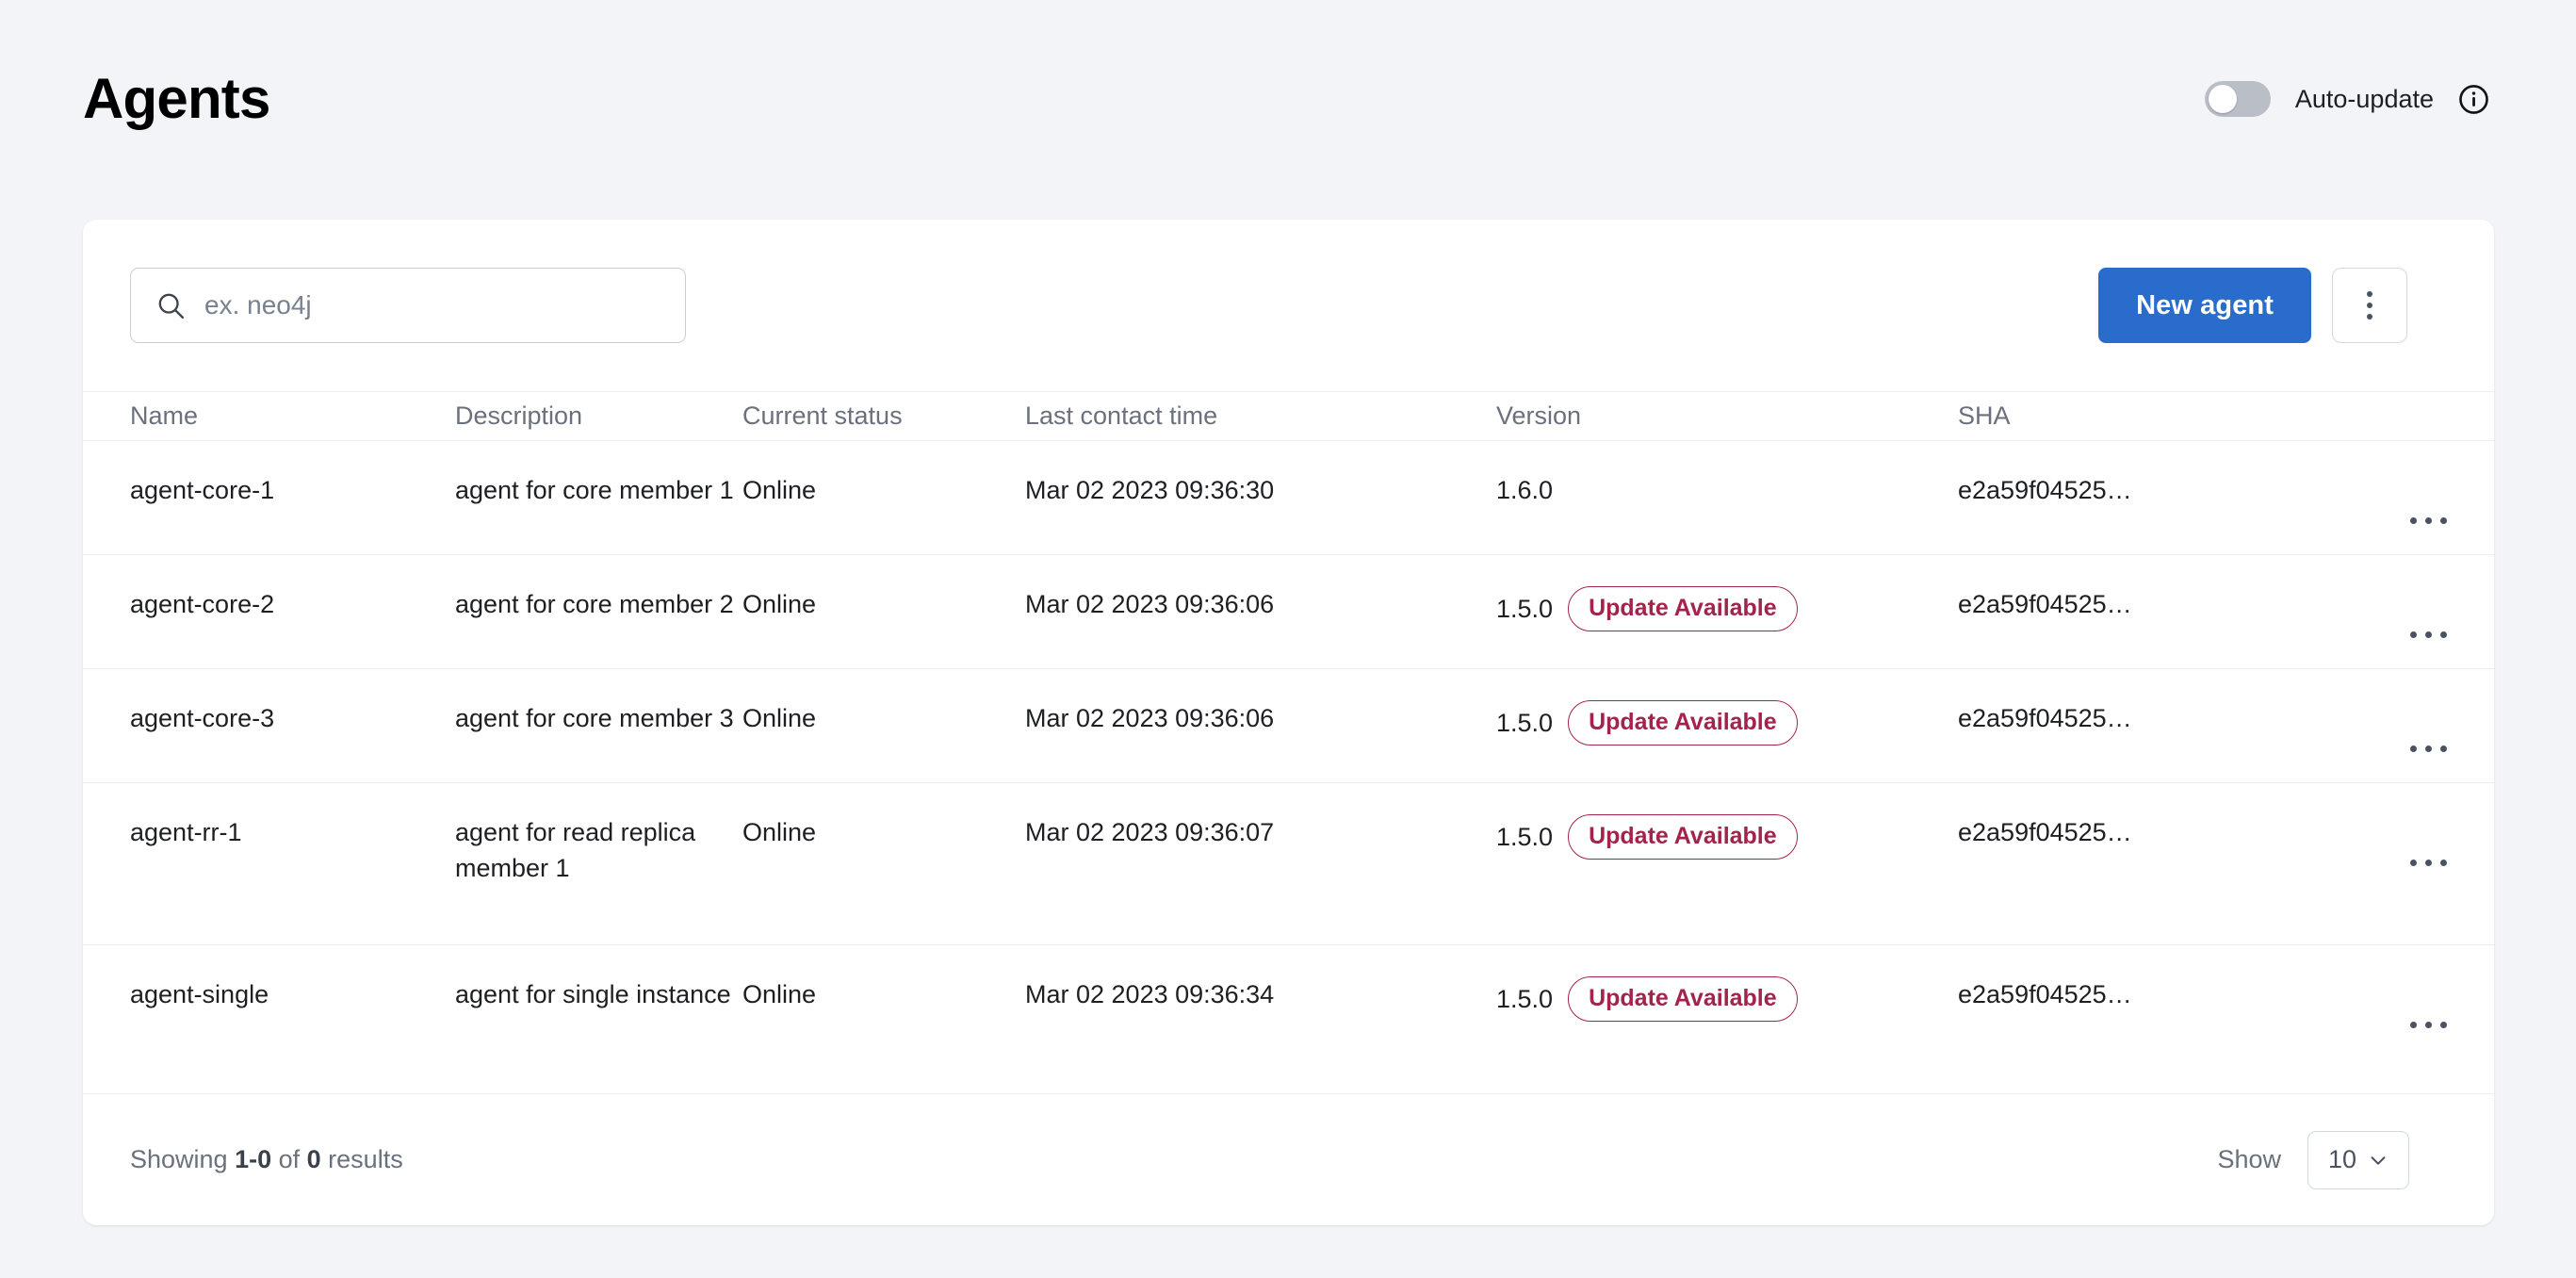  Describe the element at coordinates (2222, 99) in the screenshot. I see `toggle-knob` at that location.